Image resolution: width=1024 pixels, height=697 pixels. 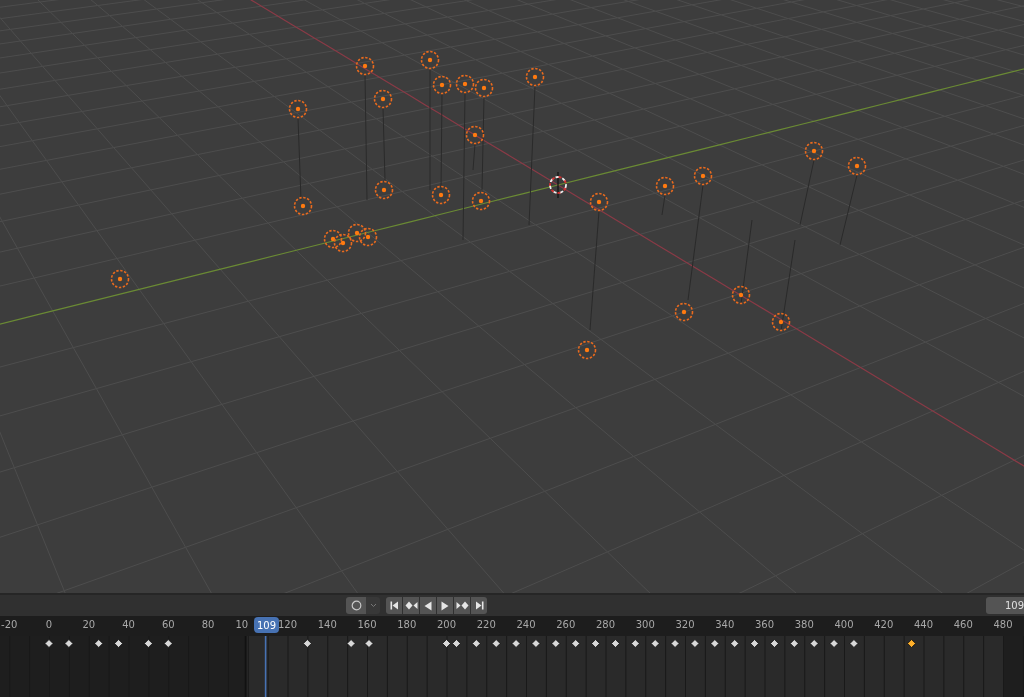 I want to click on ruler-label: 0, so click(x=49, y=624).